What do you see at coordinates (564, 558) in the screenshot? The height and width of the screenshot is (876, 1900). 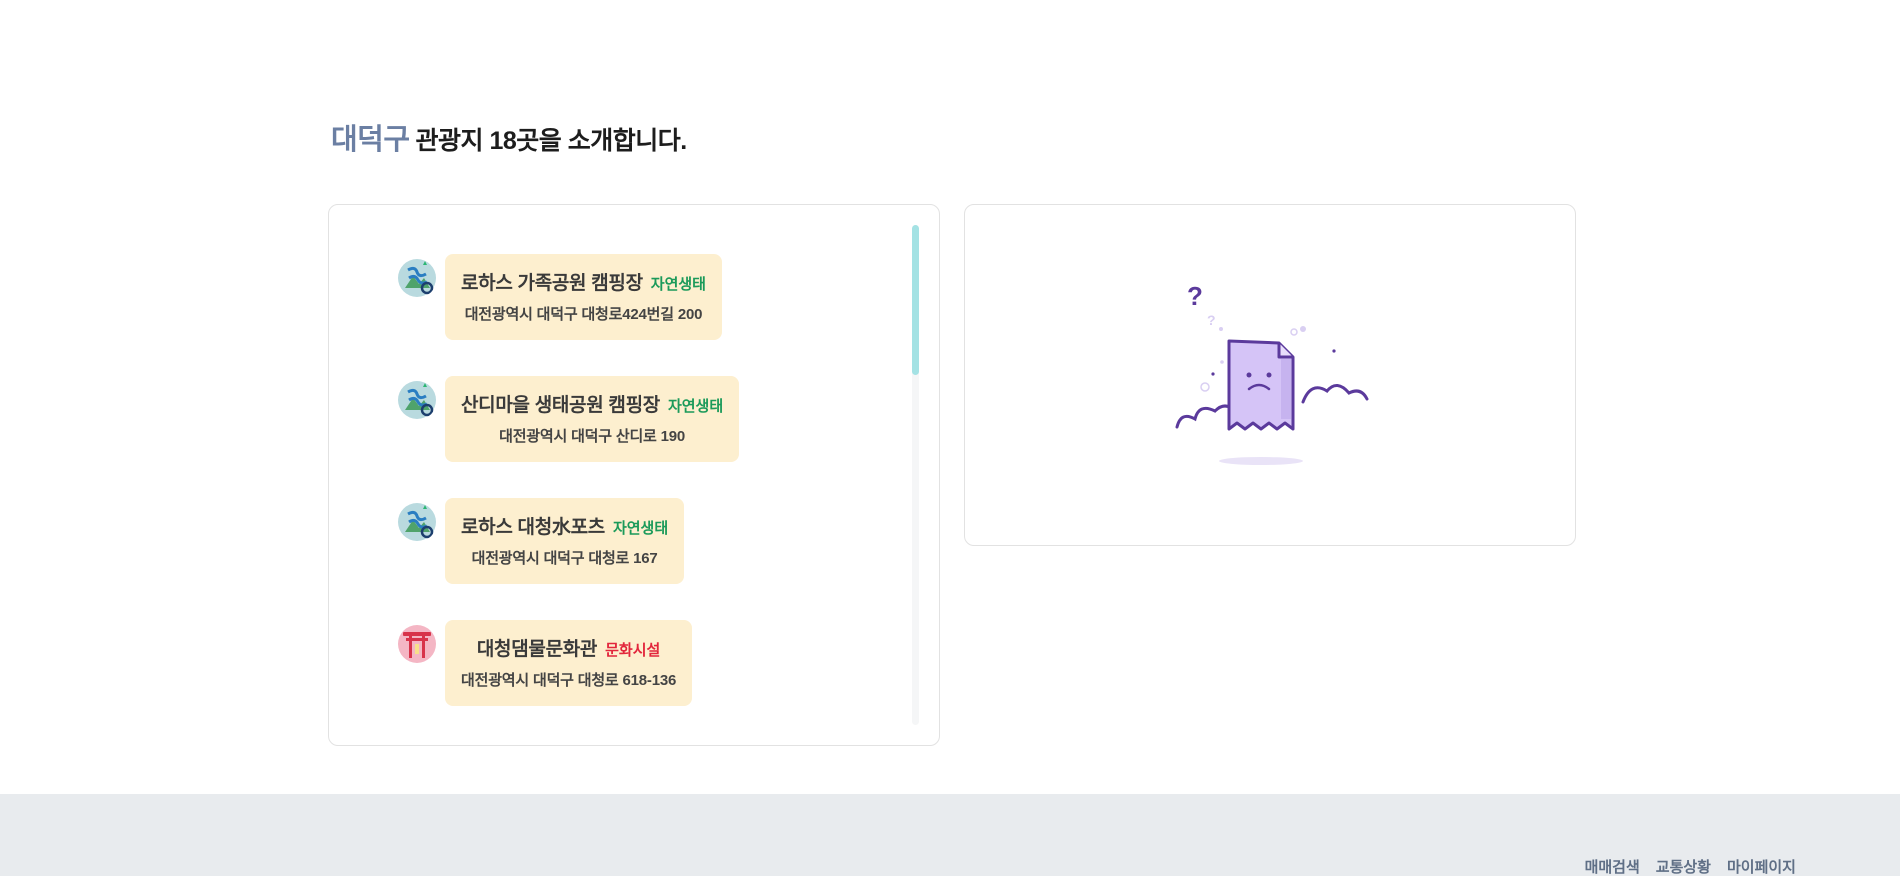 I see `place-address: 대전광역시 대덕구 대청로 167` at bounding box center [564, 558].